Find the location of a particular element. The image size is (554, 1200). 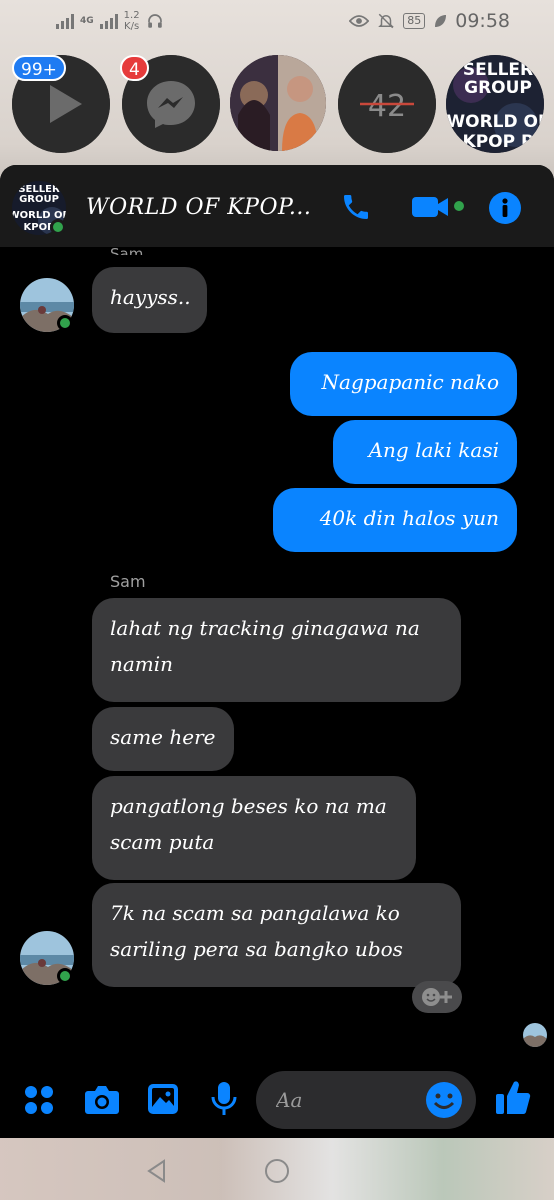

info-icon is located at coordinates (505, 208).